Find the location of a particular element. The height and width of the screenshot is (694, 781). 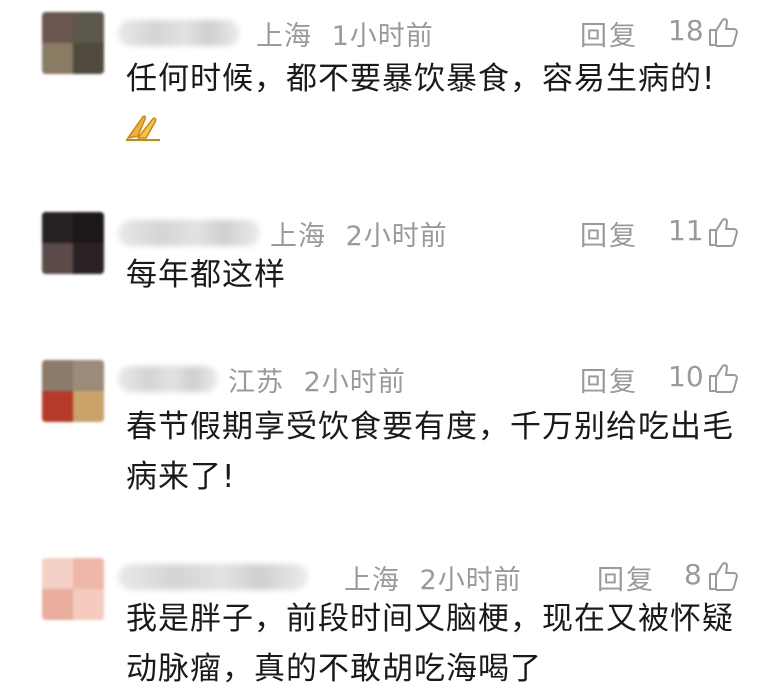

comment-text: 每年都这样 is located at coordinates (206, 275).